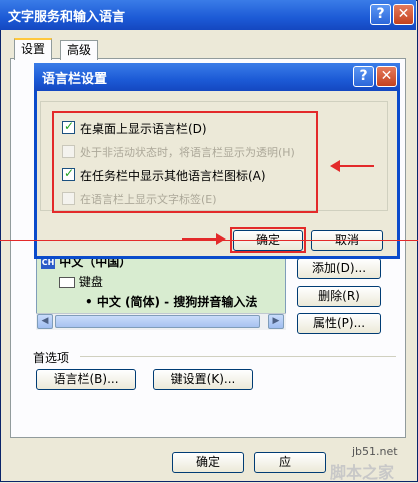 The width and height of the screenshot is (418, 483). I want to click on outer-ok-button: 确定, so click(208, 462).